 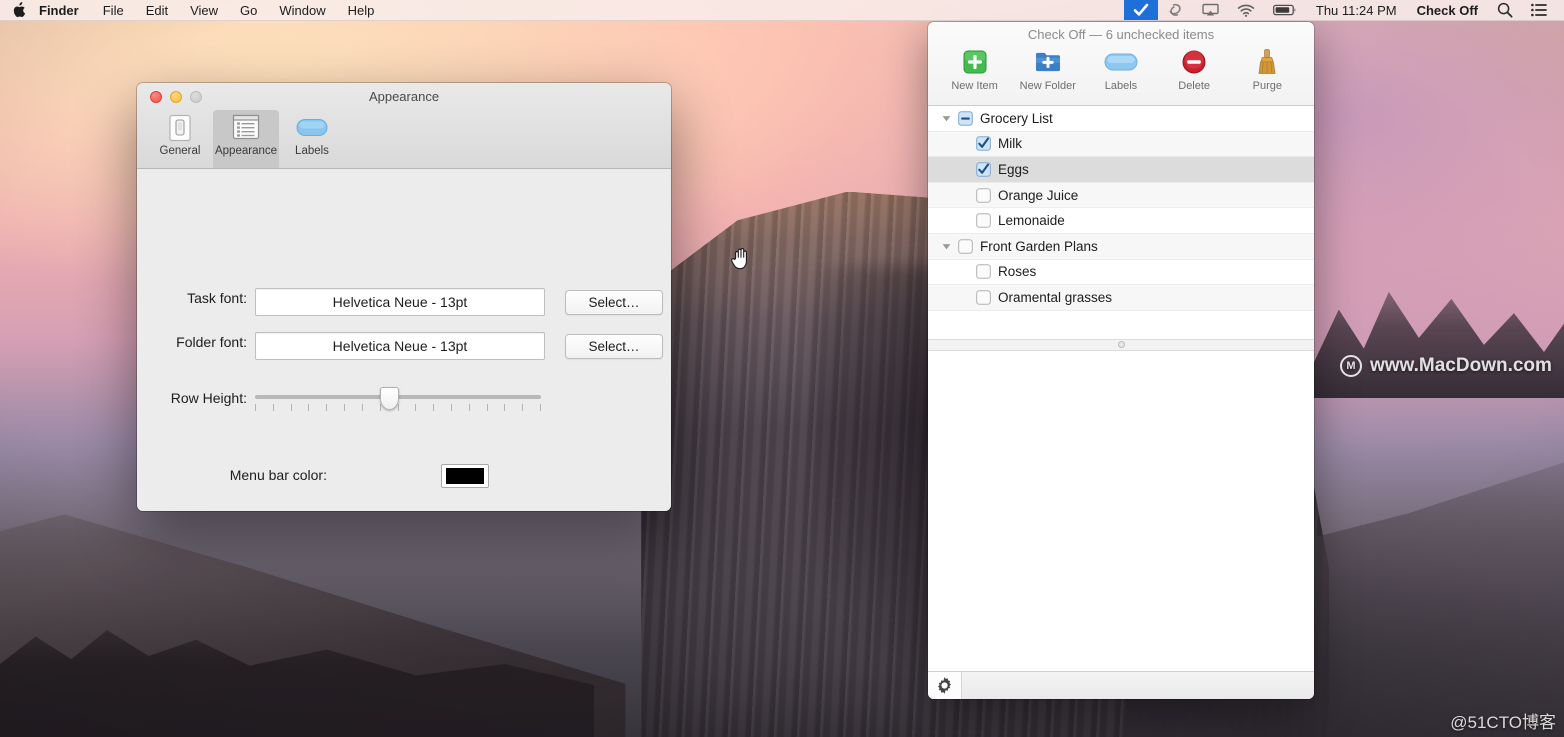 I want to click on list-item: Oramental grasses, so click(x=1121, y=298).